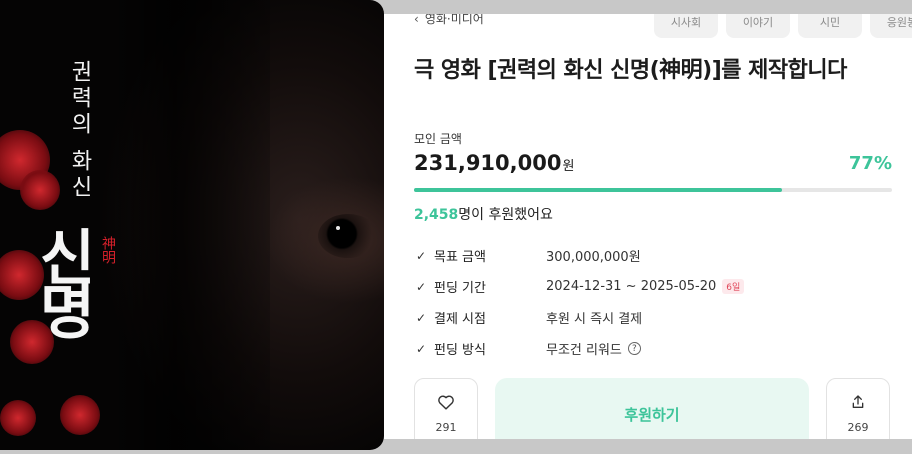 This screenshot has height=454, width=912. Describe the element at coordinates (438, 139) in the screenshot. I see `amount-label: 모인 금액` at that location.